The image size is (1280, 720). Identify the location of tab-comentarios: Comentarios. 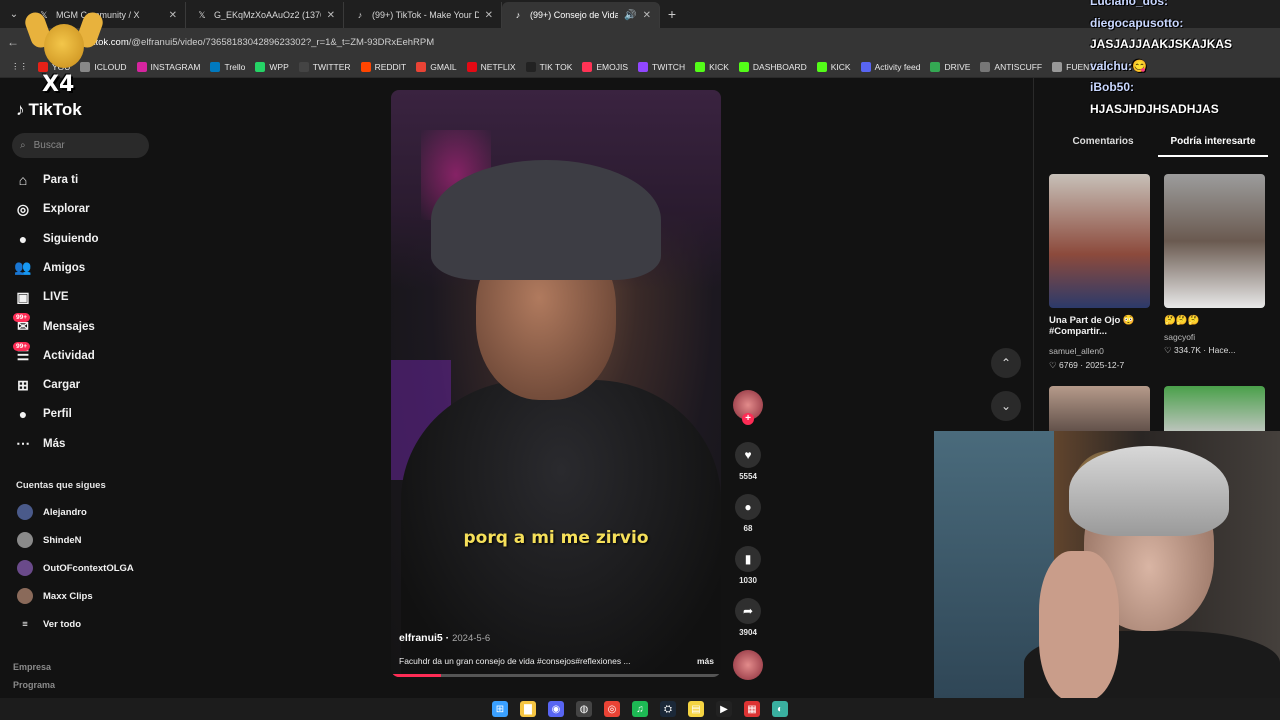
(1103, 146).